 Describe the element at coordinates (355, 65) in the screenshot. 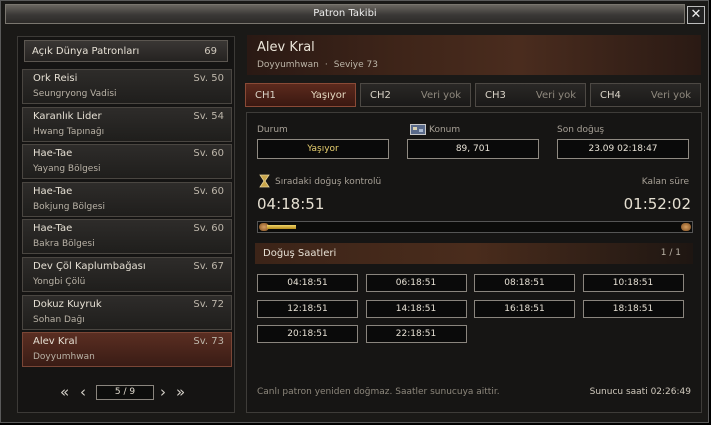

I see `boss-level: Seviye 73` at that location.